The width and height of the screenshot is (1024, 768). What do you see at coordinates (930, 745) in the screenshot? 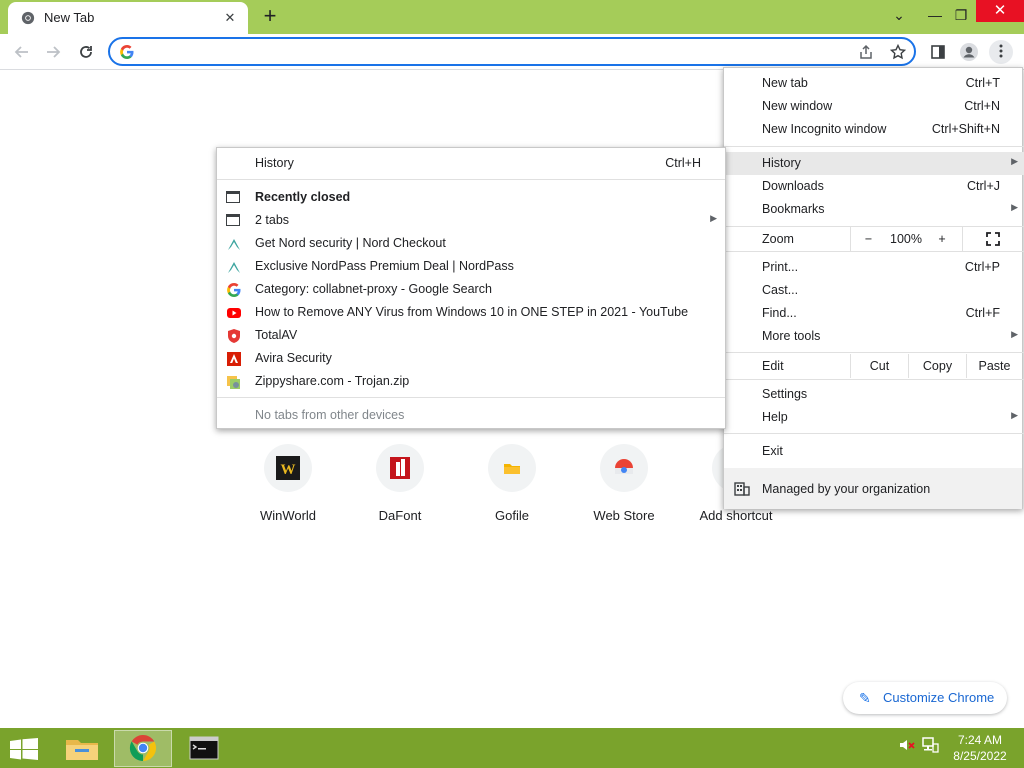
I see `network-icon` at bounding box center [930, 745].